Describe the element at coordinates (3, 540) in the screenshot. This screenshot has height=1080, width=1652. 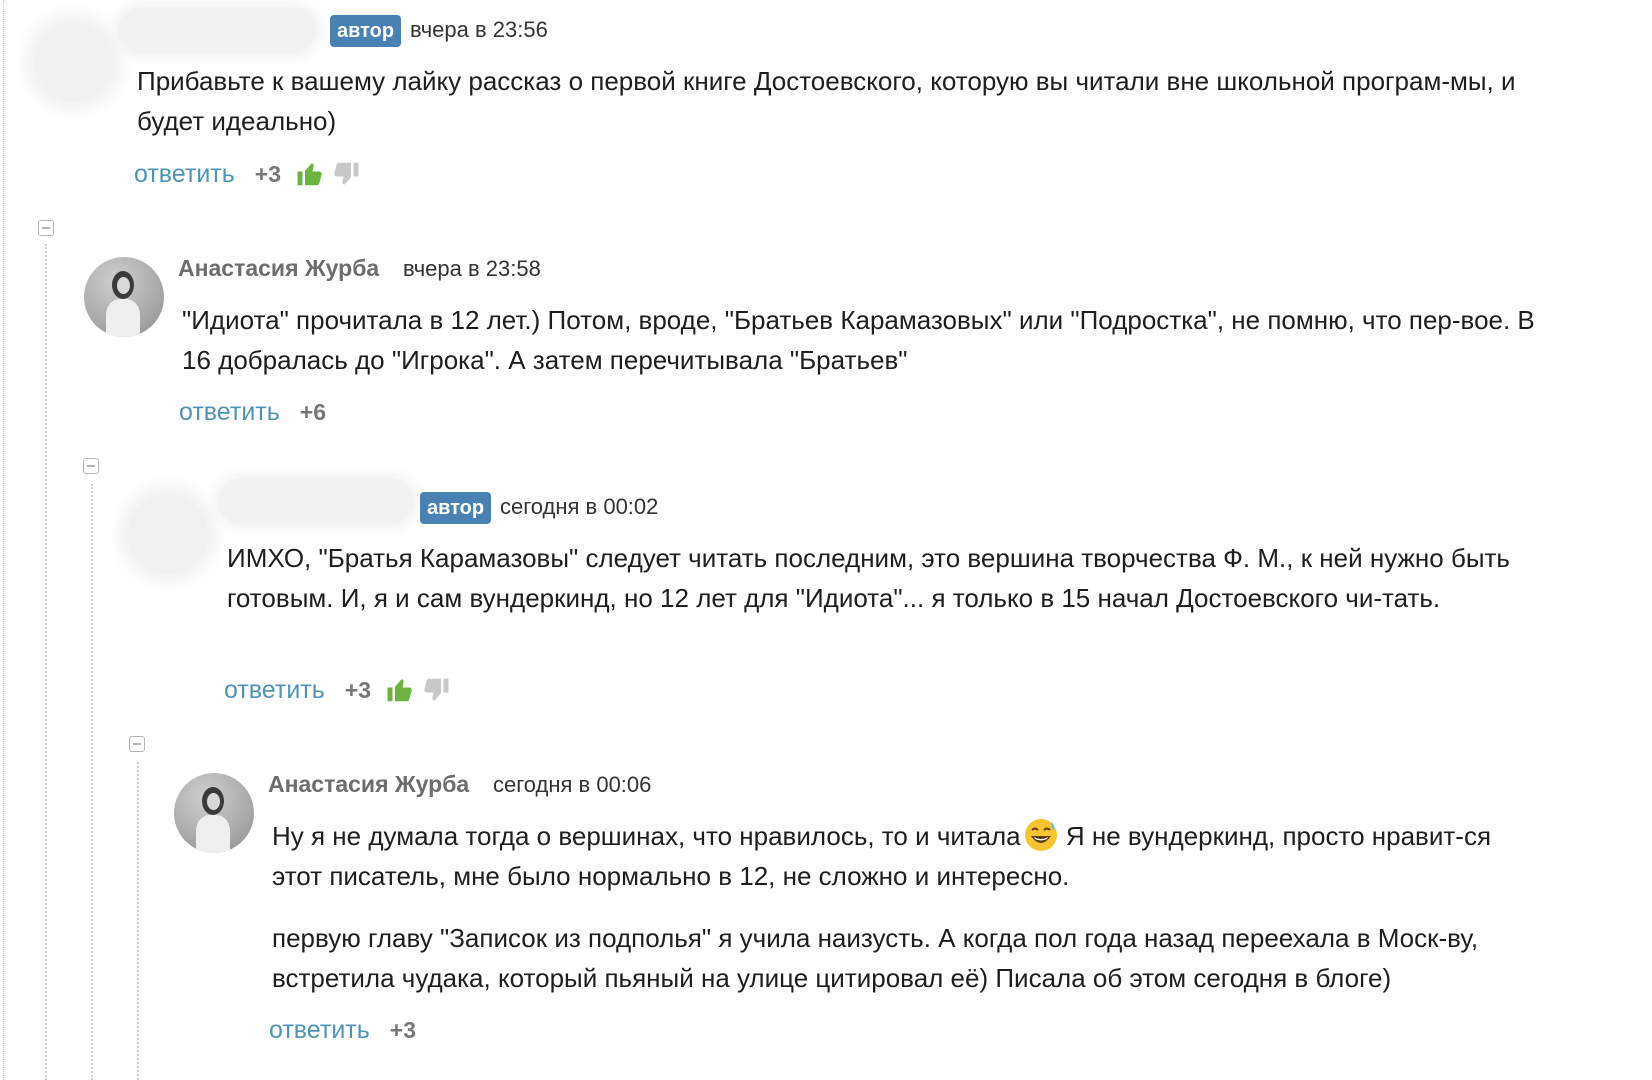
I see `page-left-border` at that location.